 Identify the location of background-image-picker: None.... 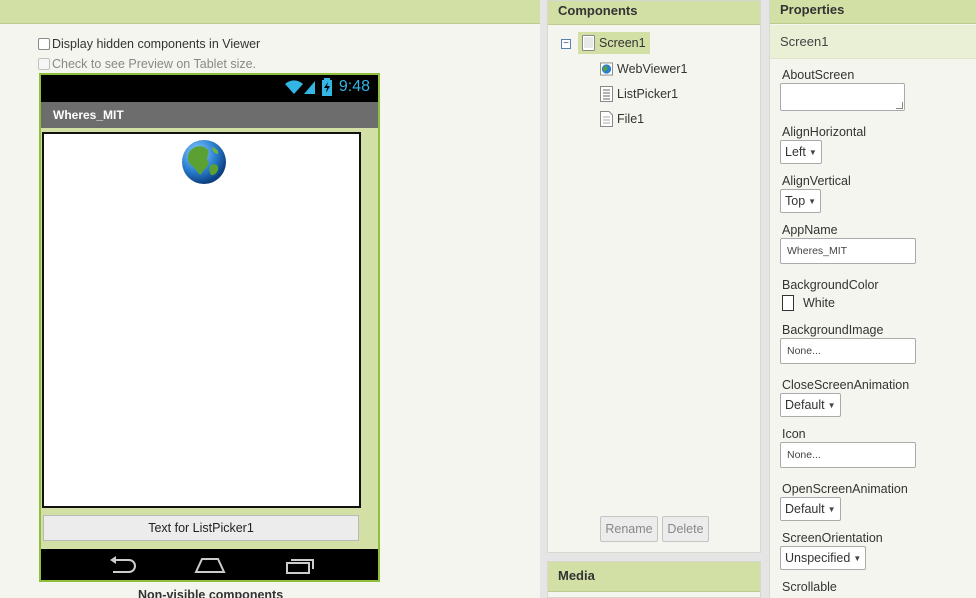
(848, 351).